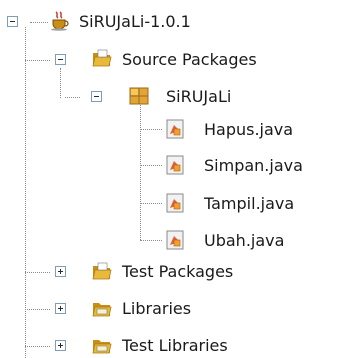  Describe the element at coordinates (12, 21) in the screenshot. I see `project-expander` at that location.